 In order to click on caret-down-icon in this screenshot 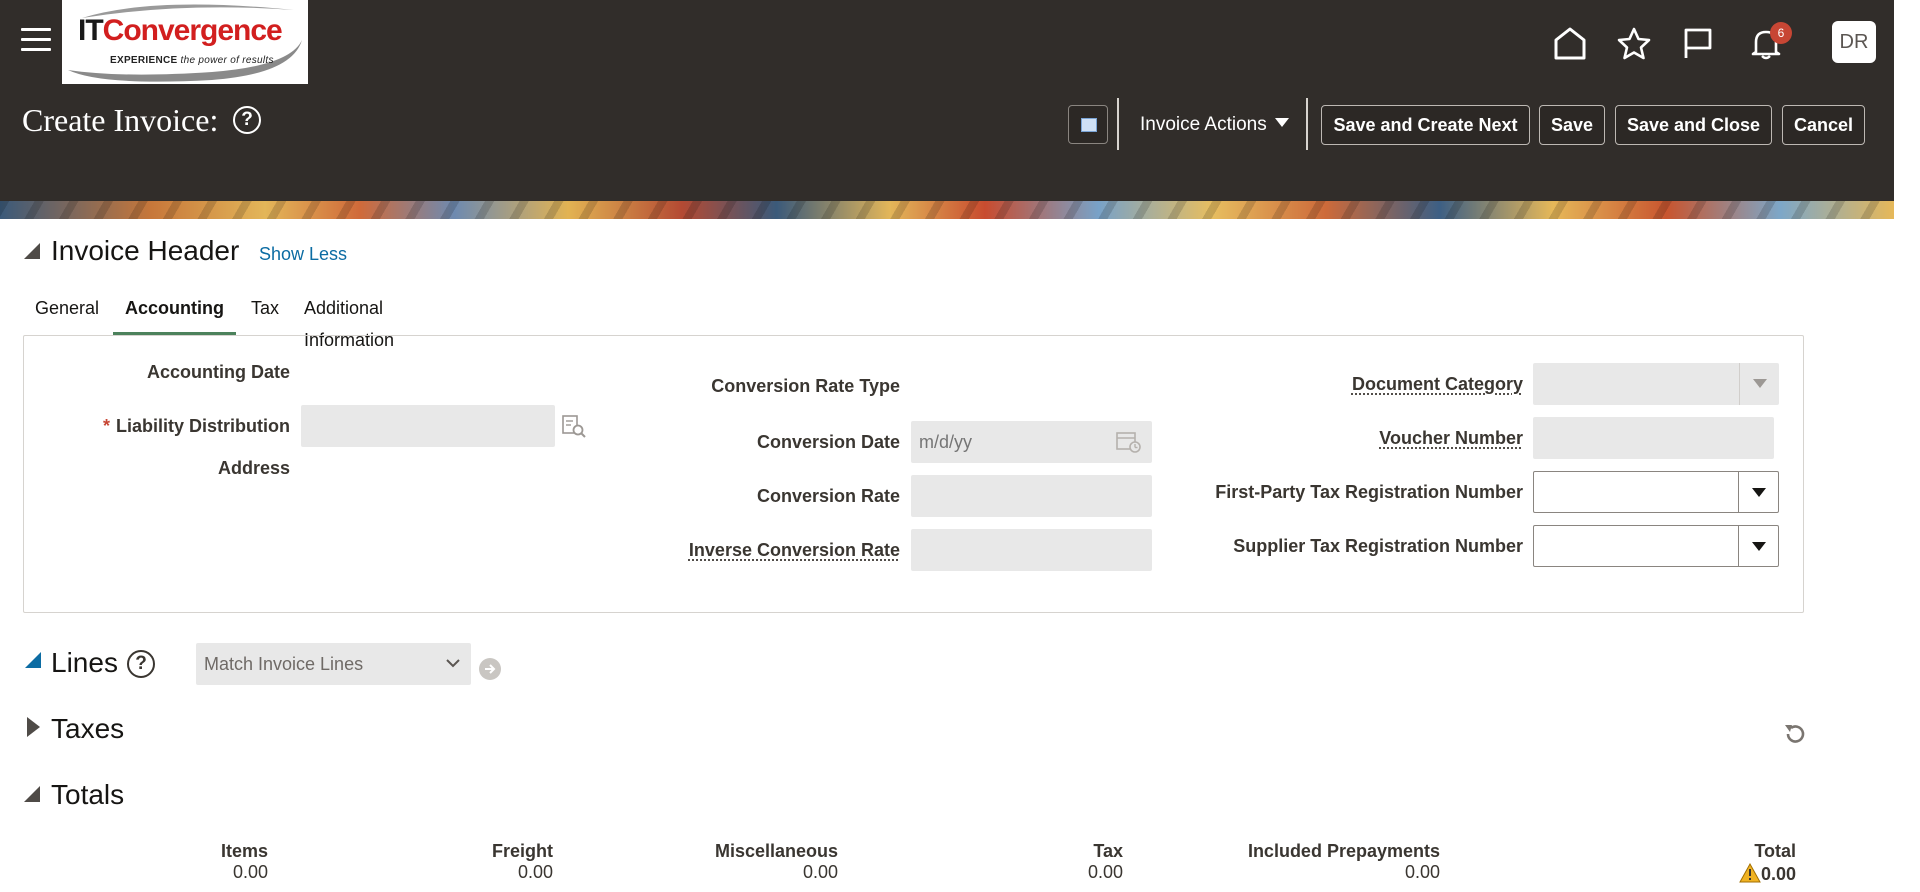, I will do `click(1281, 122)`.